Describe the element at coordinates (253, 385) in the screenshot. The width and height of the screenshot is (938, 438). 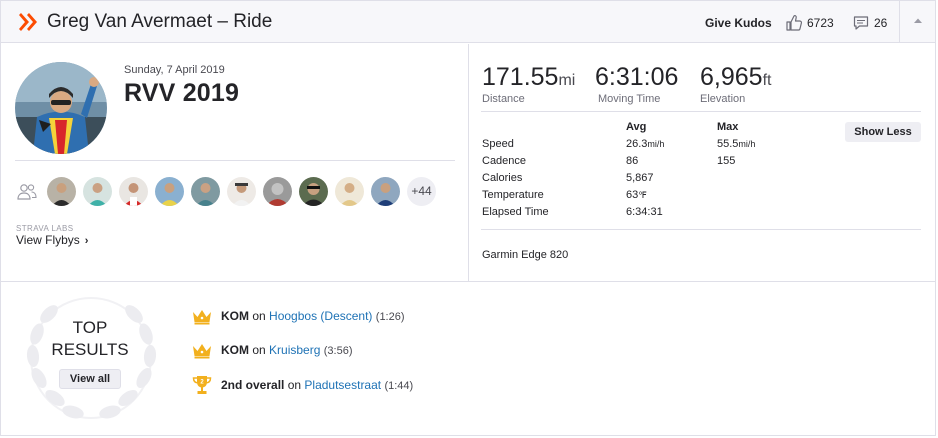
I see `achievement-type: 2nd overall` at that location.